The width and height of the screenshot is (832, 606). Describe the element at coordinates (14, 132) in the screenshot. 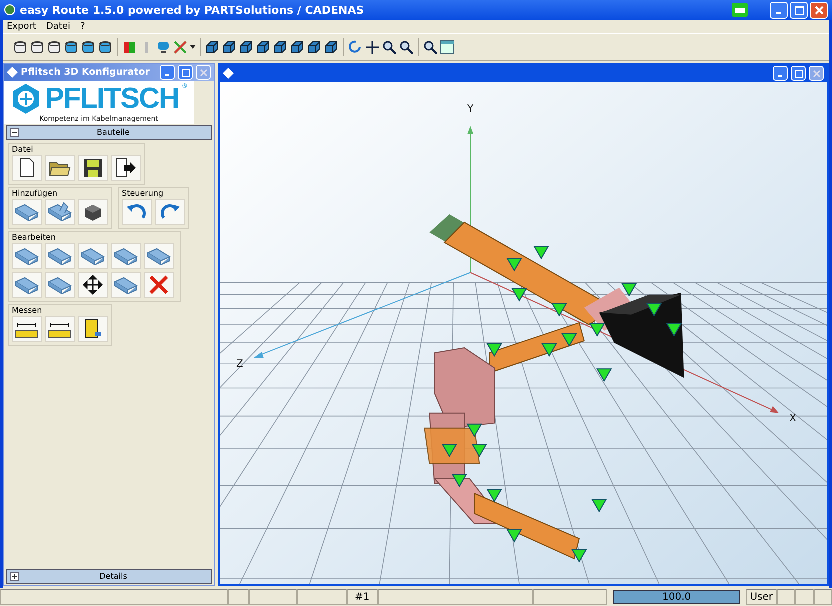

I see `collapse-icon` at that location.